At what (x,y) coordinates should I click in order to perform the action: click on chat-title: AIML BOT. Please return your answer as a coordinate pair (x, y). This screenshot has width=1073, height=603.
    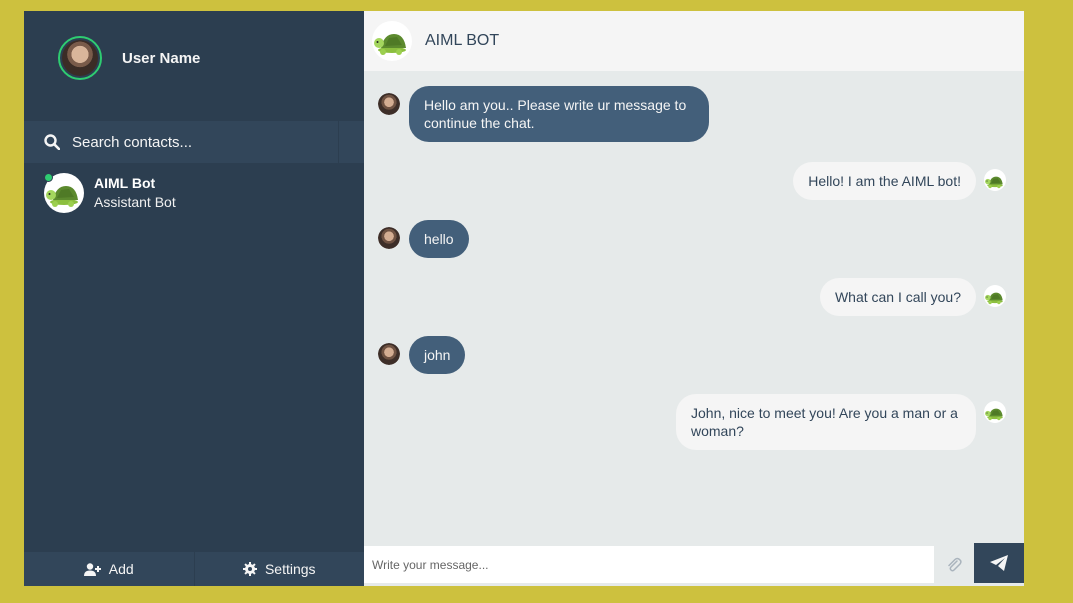
    Looking at the image, I should click on (462, 40).